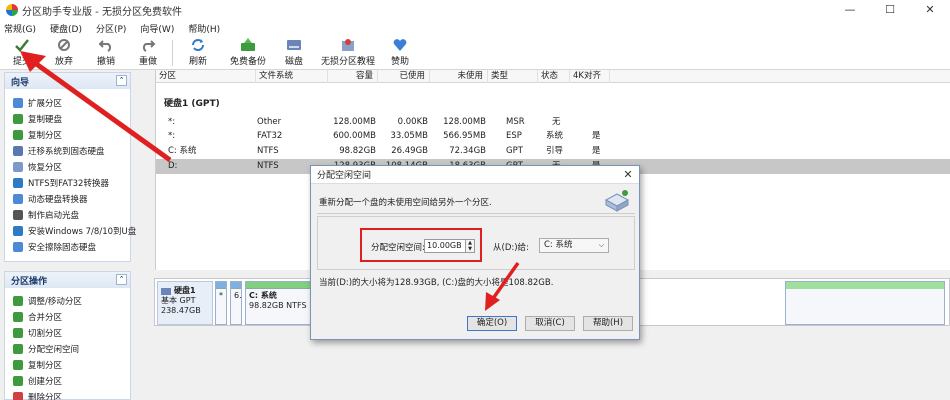  I want to click on convert-icon, so click(18, 183).